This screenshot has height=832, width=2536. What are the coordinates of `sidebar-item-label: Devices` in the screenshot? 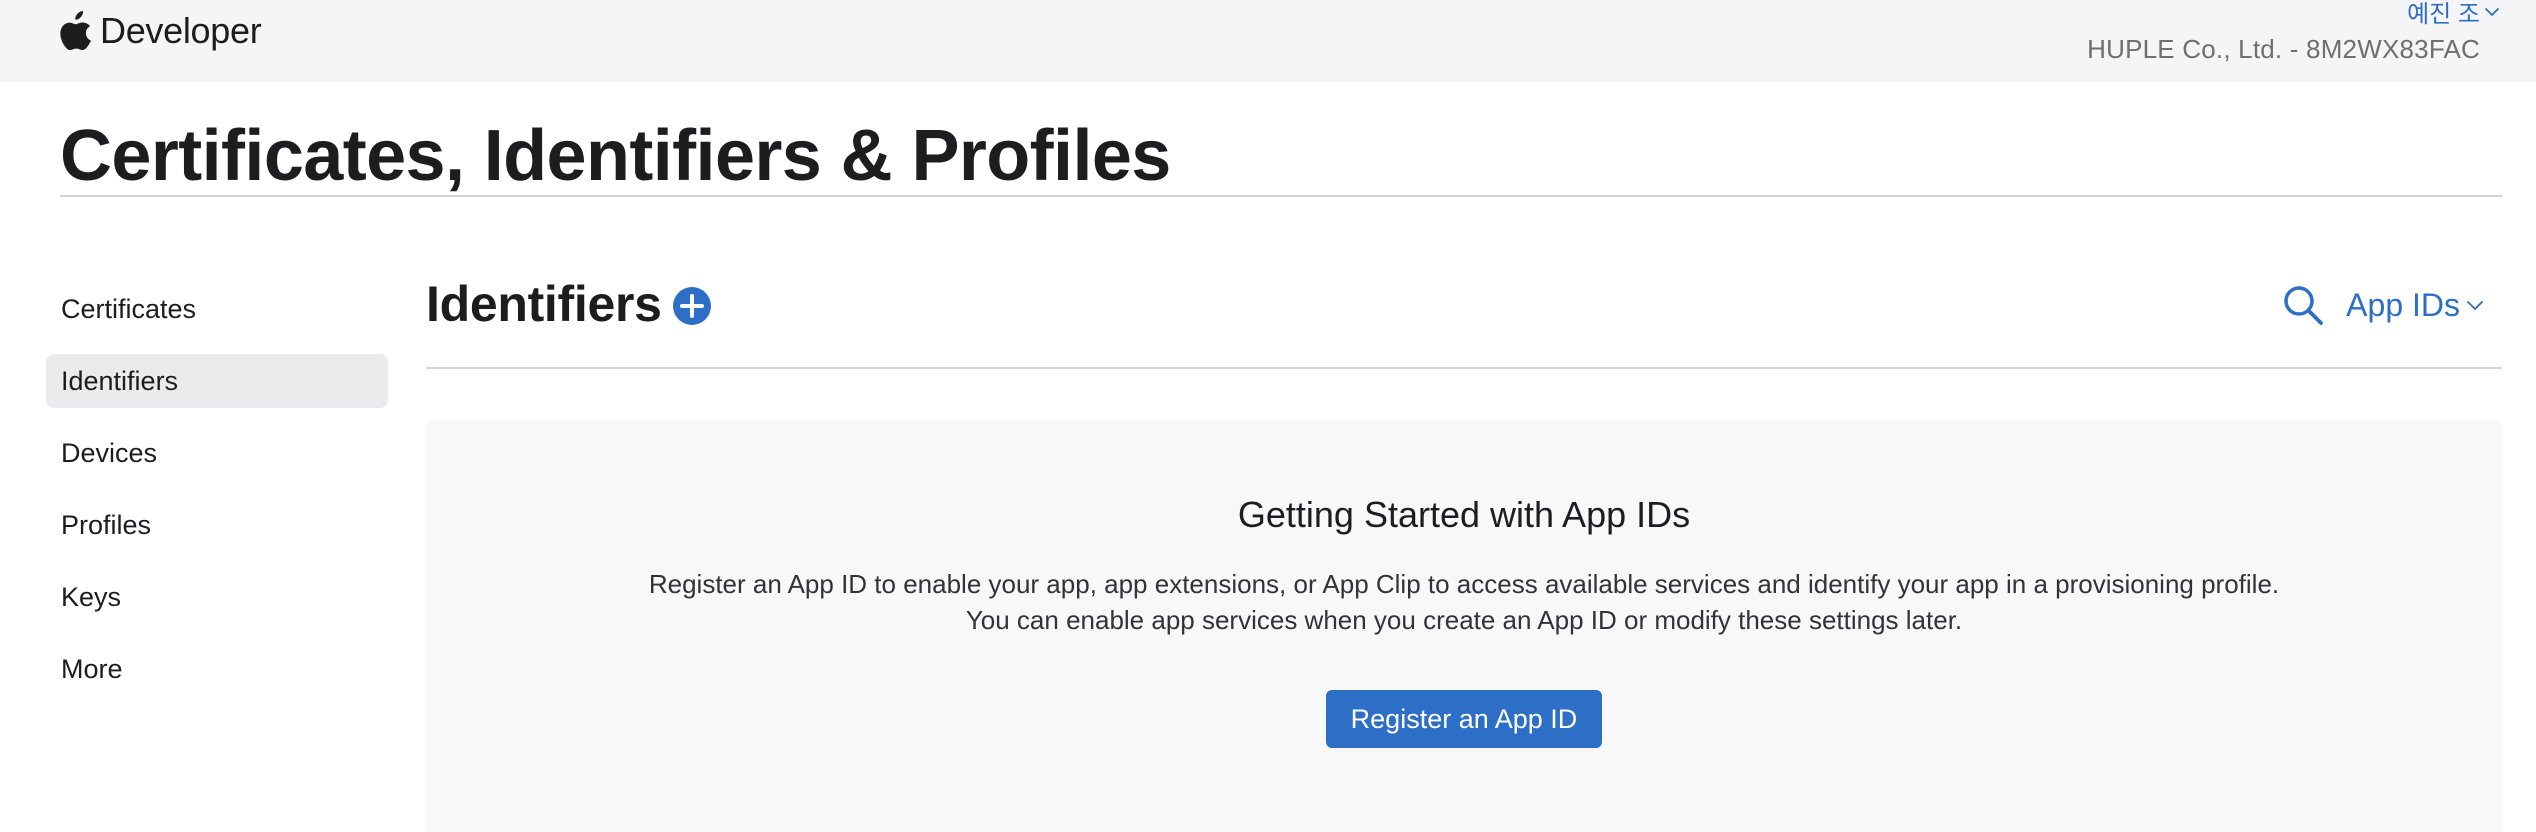 It's located at (109, 452).